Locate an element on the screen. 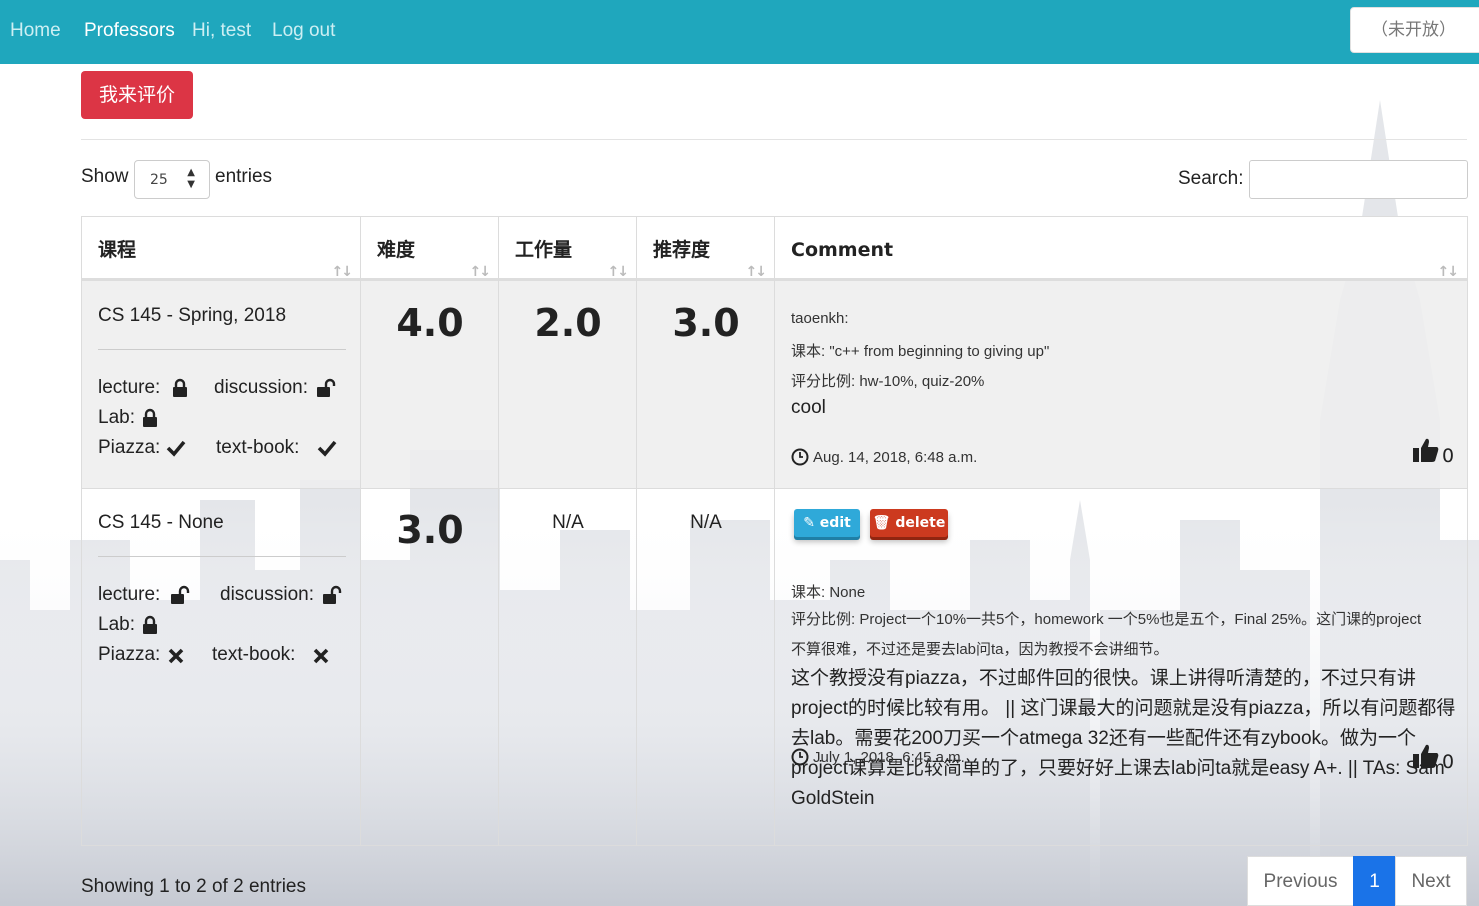 The width and height of the screenshot is (1479, 906). column-header-comment: Comment ↑↓ is located at coordinates (1121, 248).